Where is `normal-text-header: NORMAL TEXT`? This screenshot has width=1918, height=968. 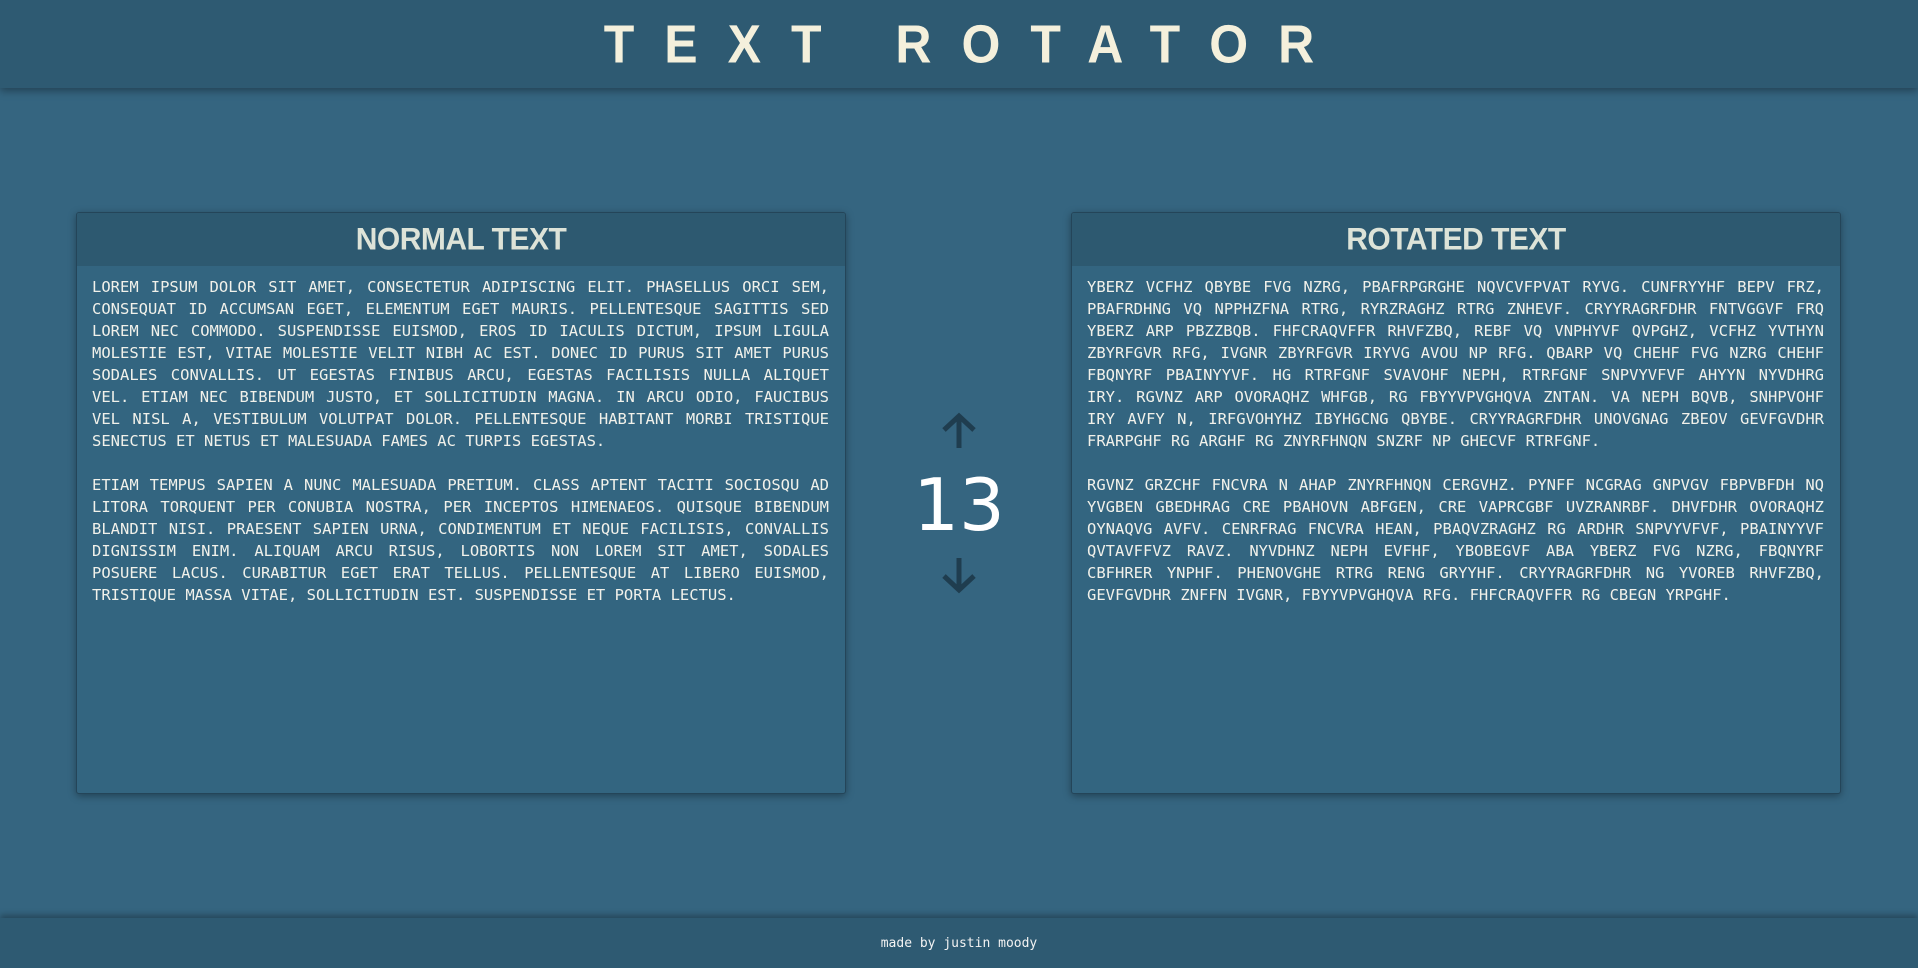
normal-text-header: NORMAL TEXT is located at coordinates (461, 239).